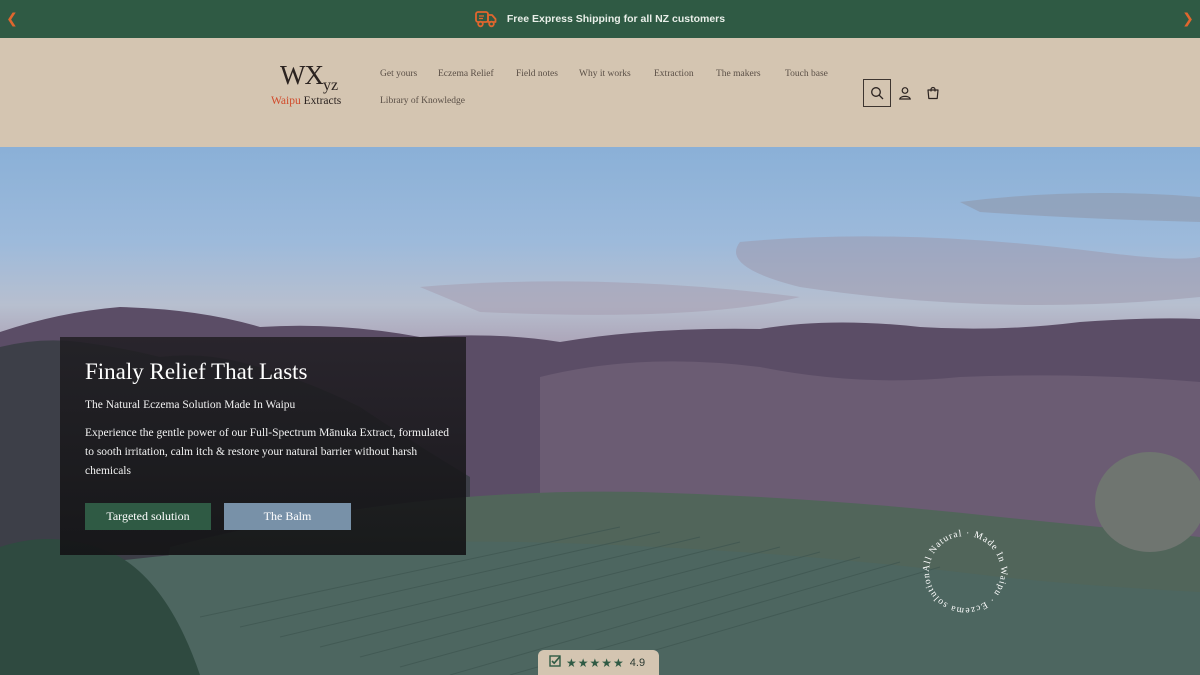 The height and width of the screenshot is (675, 1200). Describe the element at coordinates (196, 371) in the screenshot. I see `hero-title: Finaly Relief That Lasts` at that location.